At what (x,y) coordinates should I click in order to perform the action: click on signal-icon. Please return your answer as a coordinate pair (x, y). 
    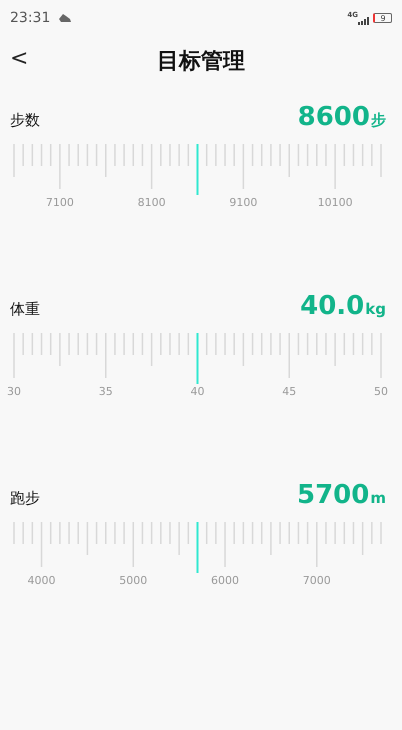
    Looking at the image, I should click on (364, 21).